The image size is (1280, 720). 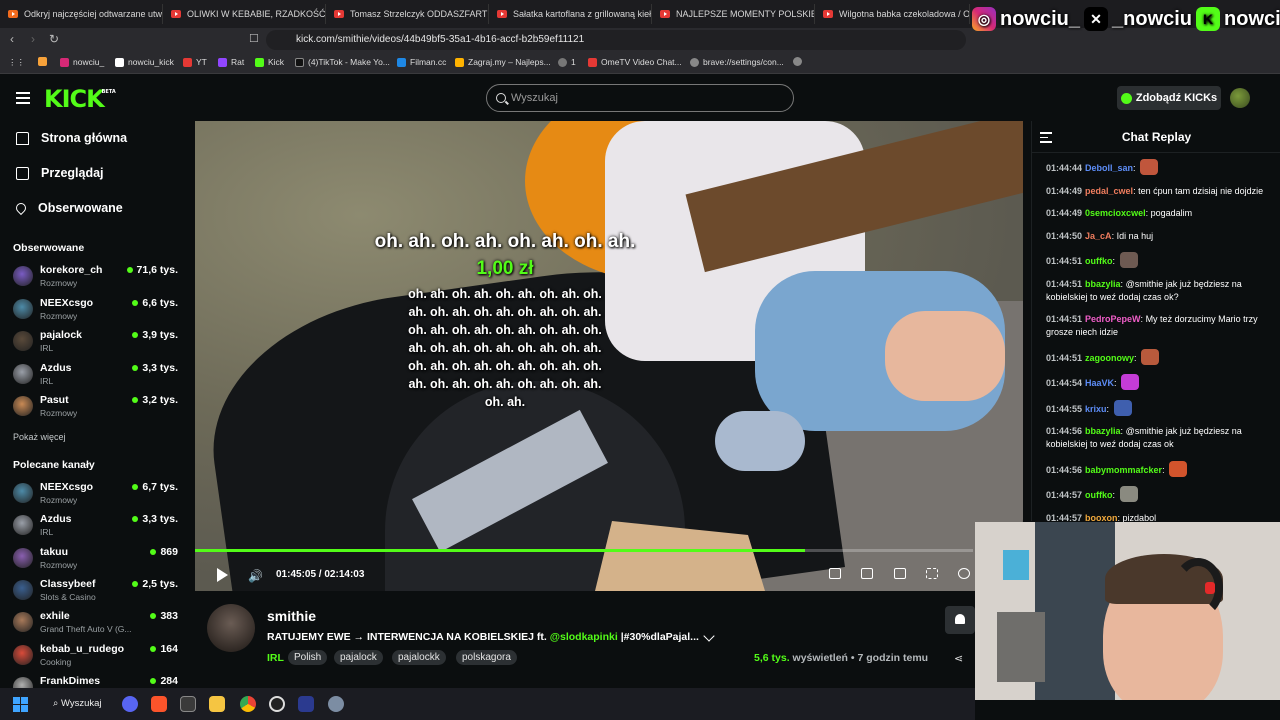 I want to click on back-icon: ‹, so click(x=12, y=39).